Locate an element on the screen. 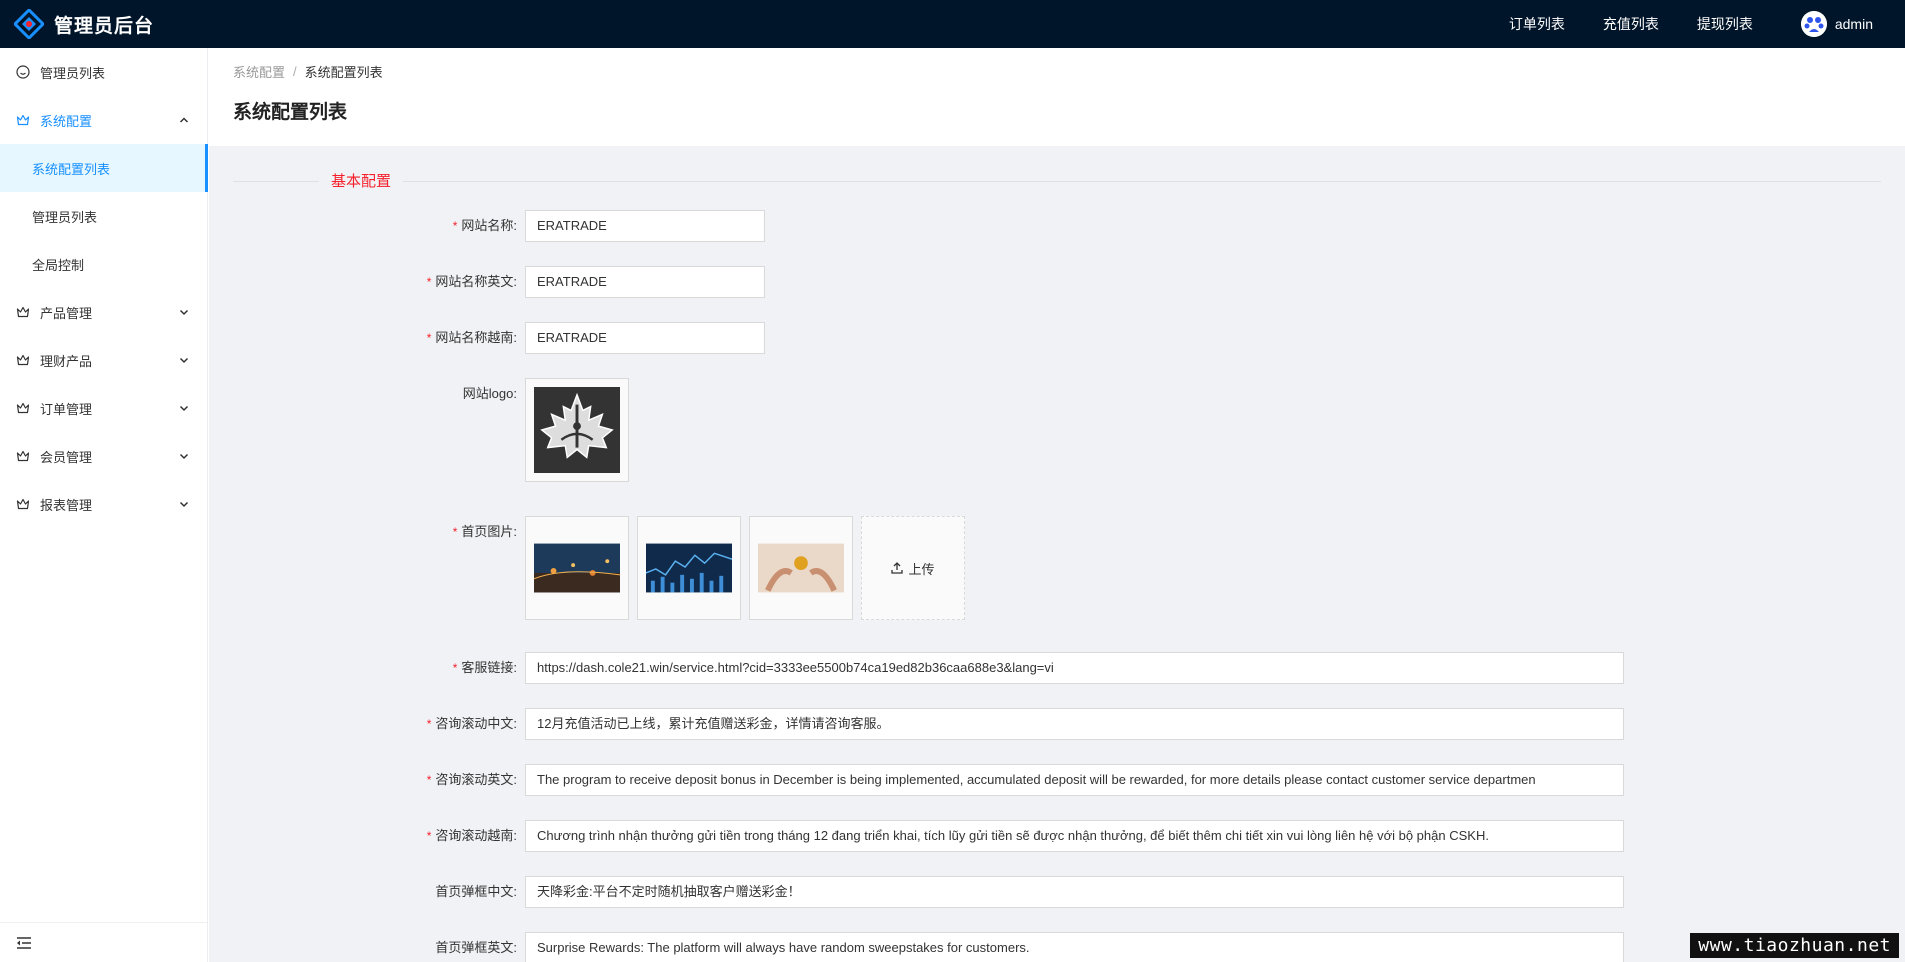 The image size is (1905, 962). sidebar-item-report-management: 报表管理 is located at coordinates (103, 504).